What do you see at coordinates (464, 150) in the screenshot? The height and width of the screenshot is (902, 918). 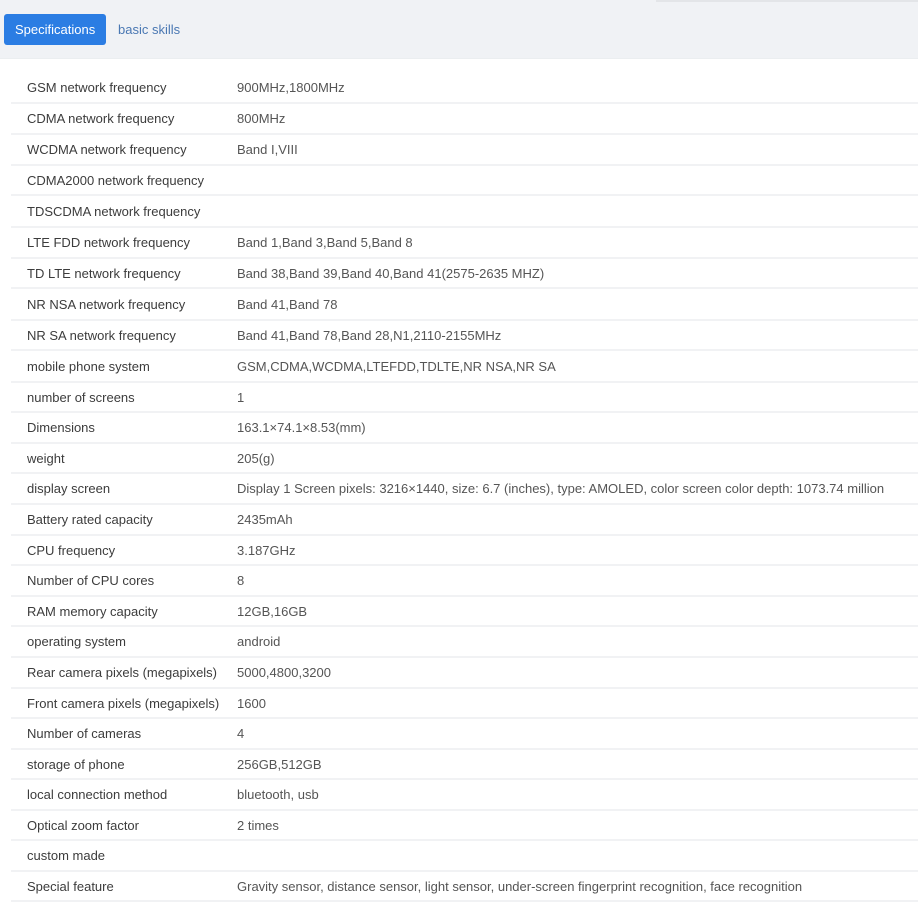 I see `spec-row: WCDMA network frequency Band I,VIII` at bounding box center [464, 150].